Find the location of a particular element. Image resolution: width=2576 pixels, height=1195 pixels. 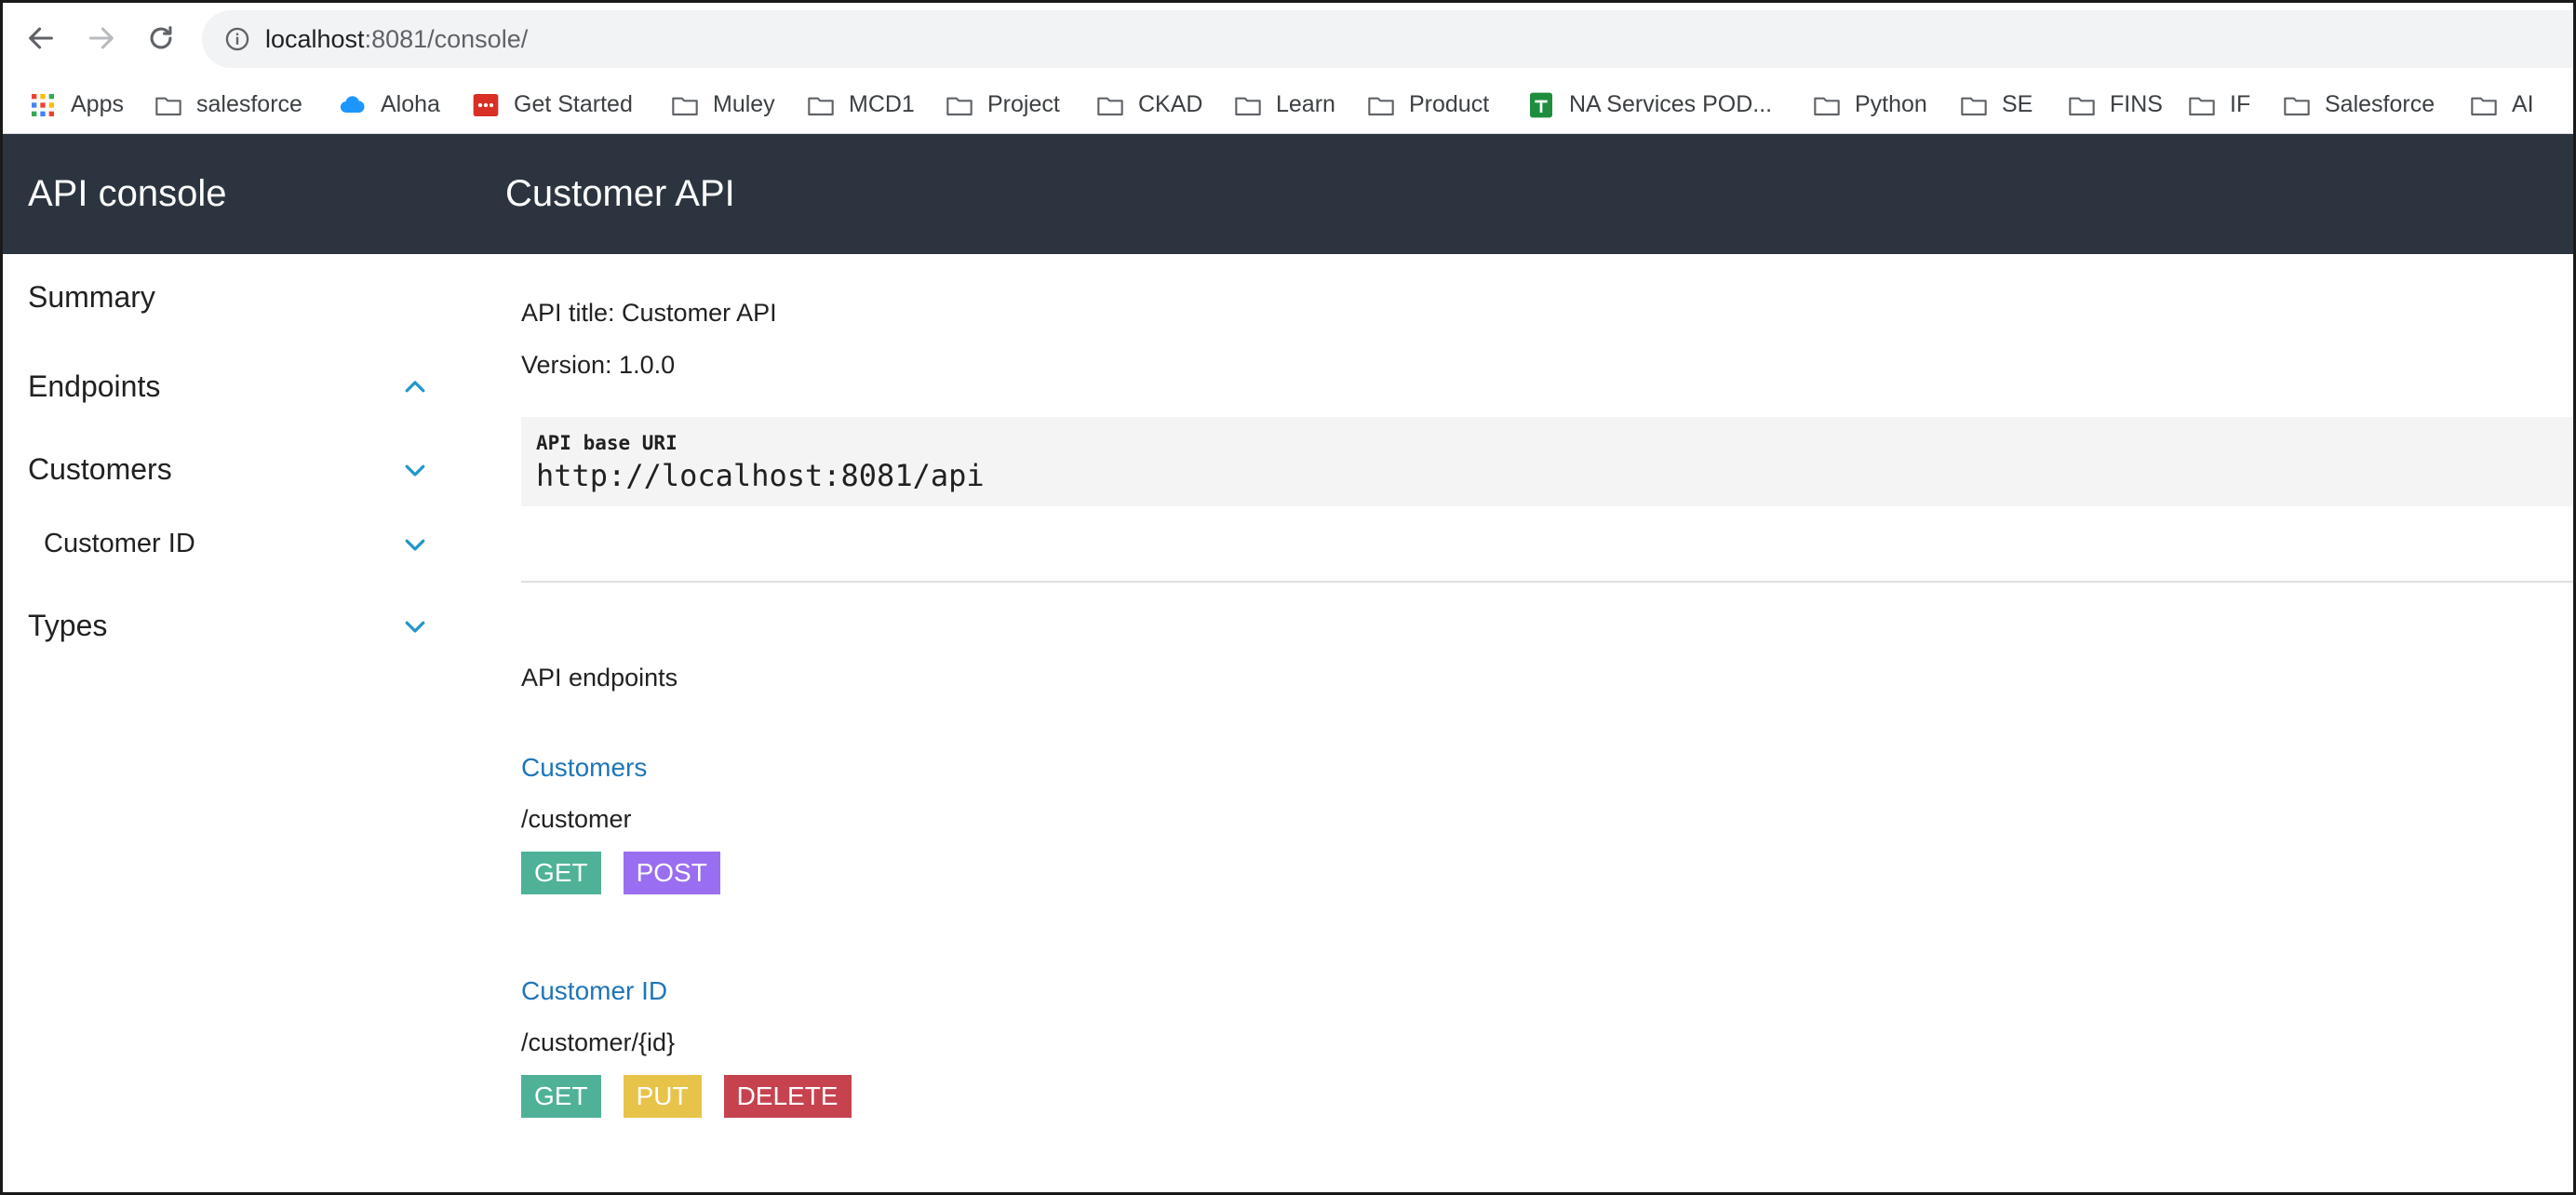

bookmark-apps: Apps is located at coordinates (76, 104).